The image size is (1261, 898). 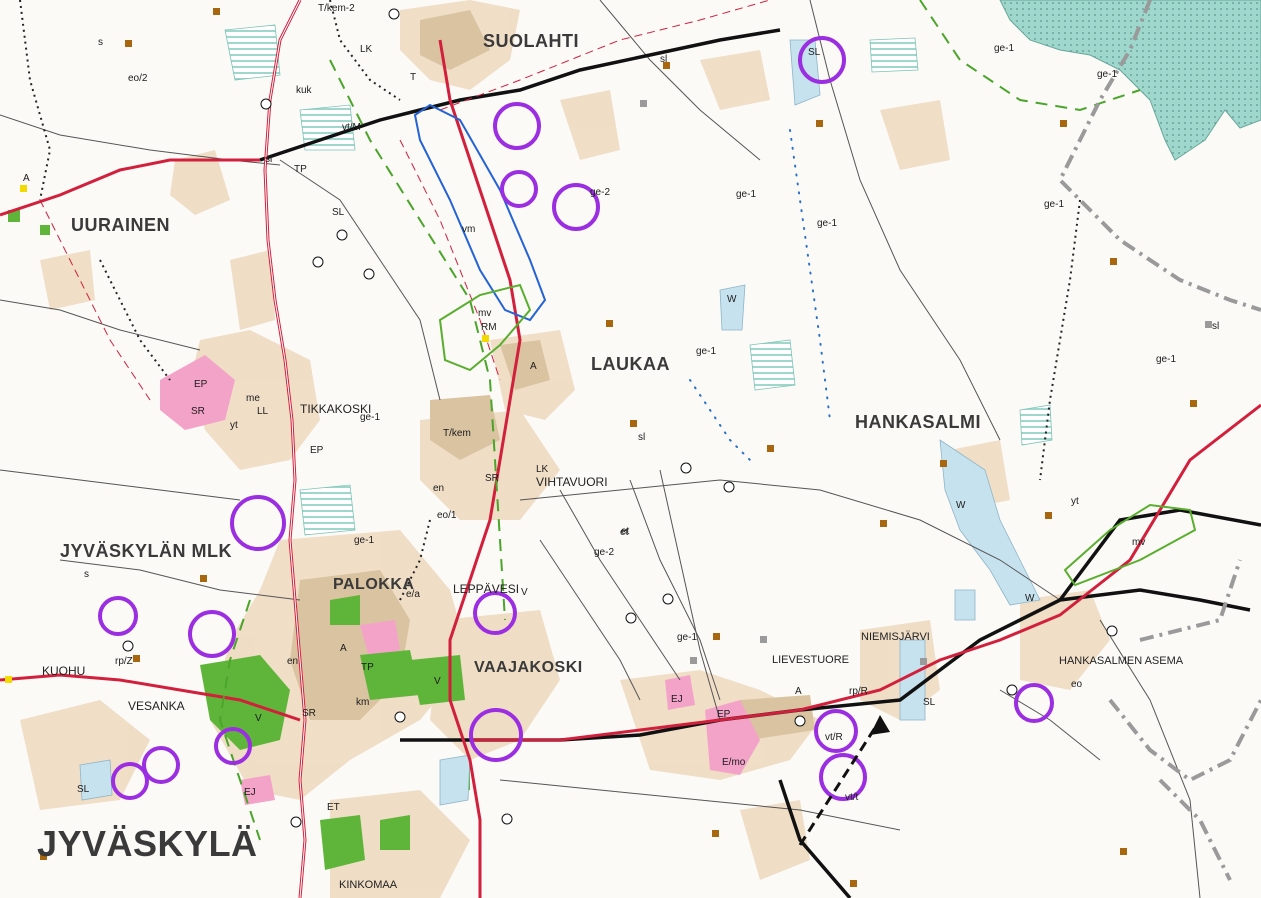 I want to click on code-ge2-1: ge-2, so click(x=600, y=192).